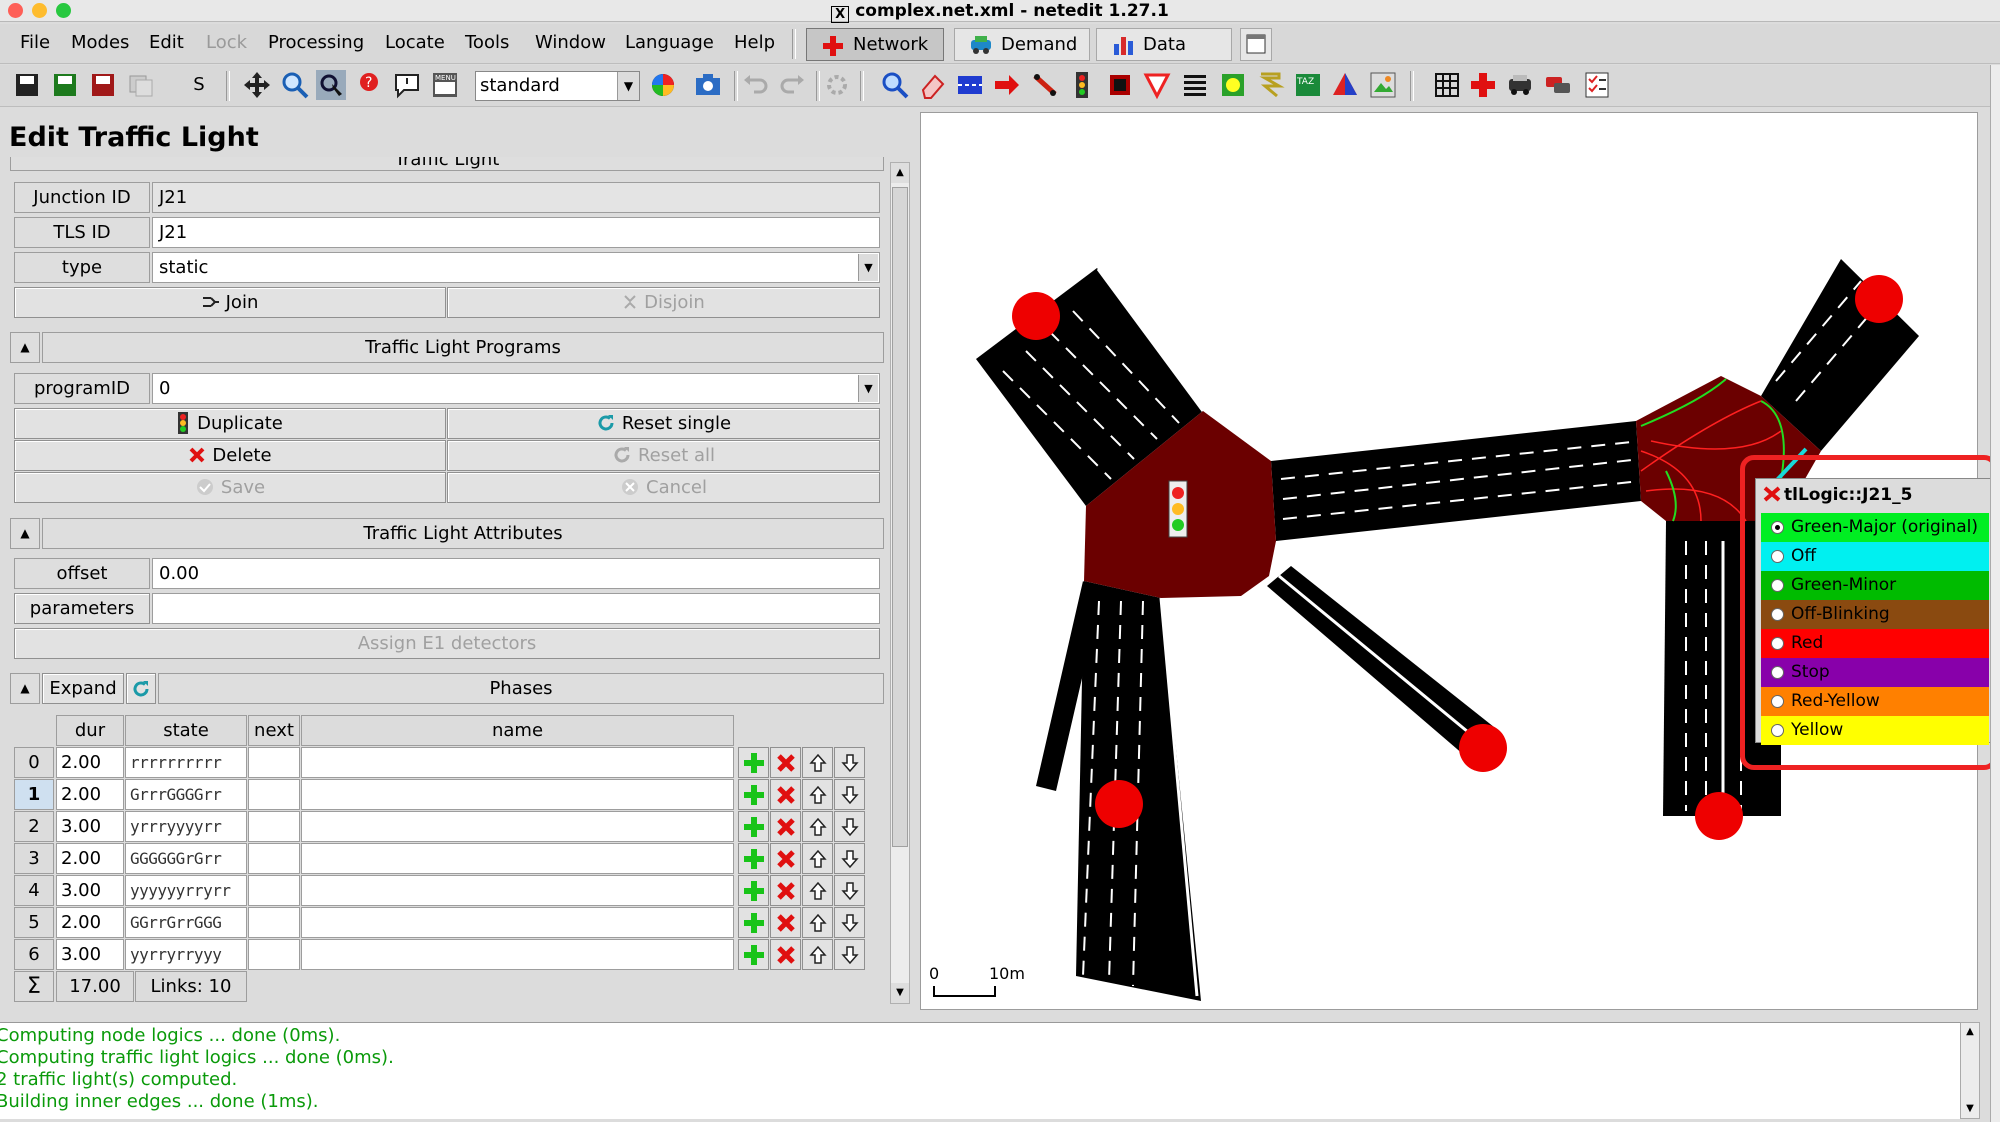 The image size is (2000, 1122). Describe the element at coordinates (663, 487) in the screenshot. I see `cancel-button: Cancel` at that location.